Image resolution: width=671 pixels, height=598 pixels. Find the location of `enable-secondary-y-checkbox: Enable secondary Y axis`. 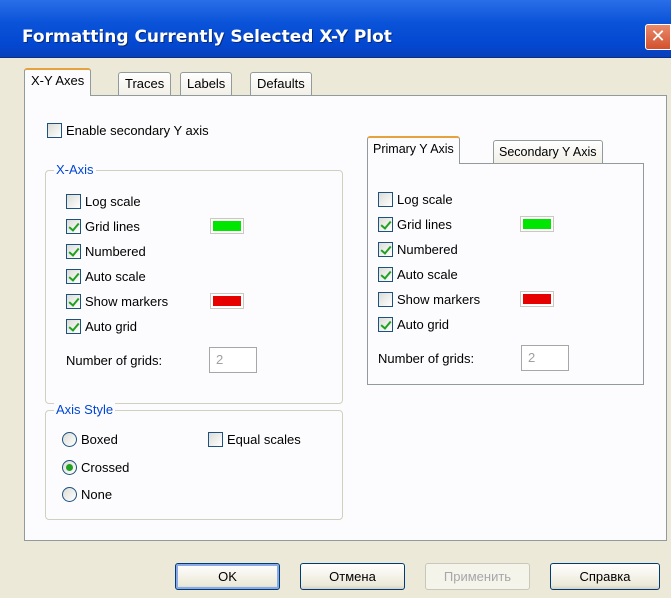

enable-secondary-y-checkbox: Enable secondary Y axis is located at coordinates (128, 130).